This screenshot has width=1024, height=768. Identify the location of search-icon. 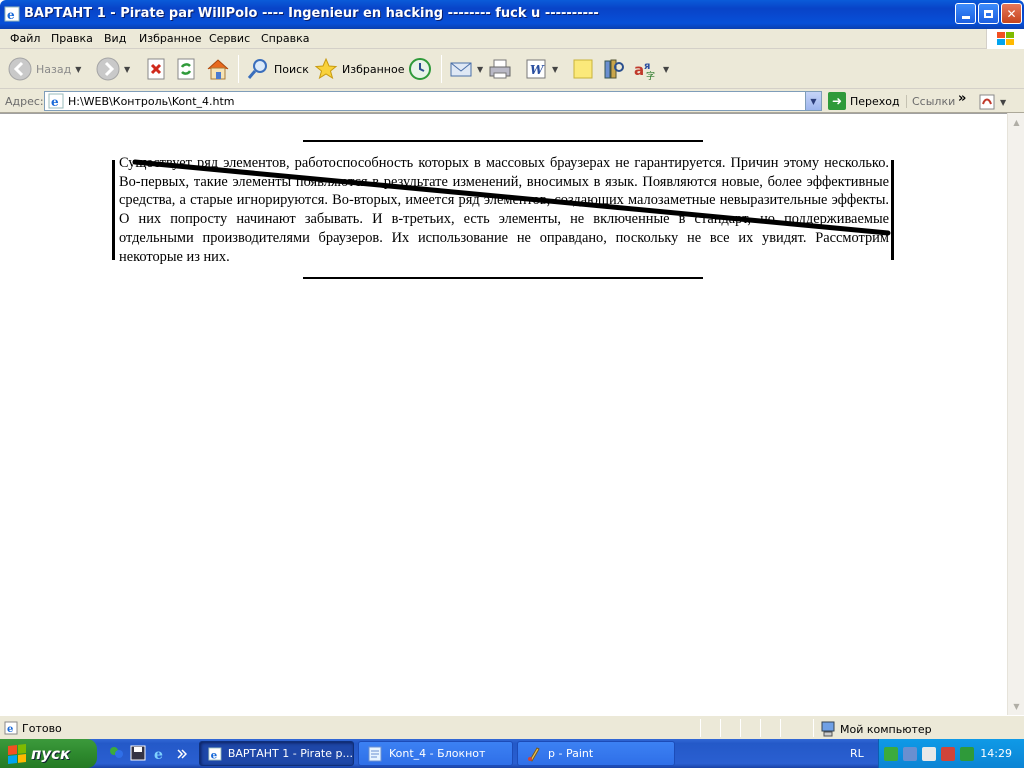
(257, 69).